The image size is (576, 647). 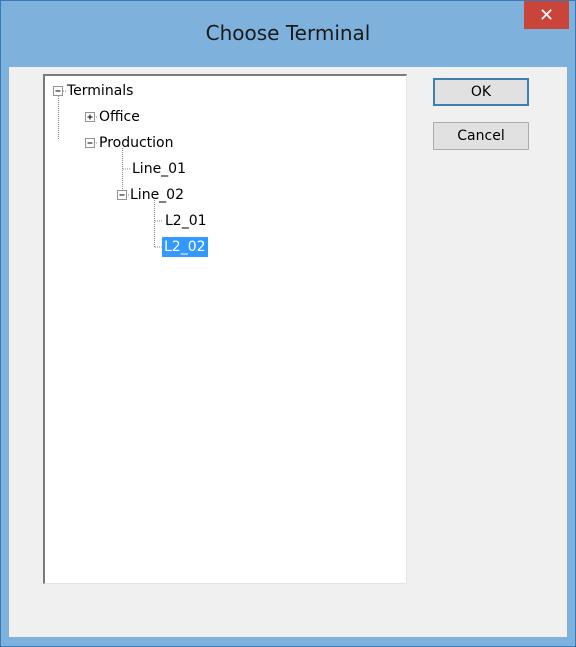 I want to click on tree-node-line-02: Line_02, so click(x=157, y=195).